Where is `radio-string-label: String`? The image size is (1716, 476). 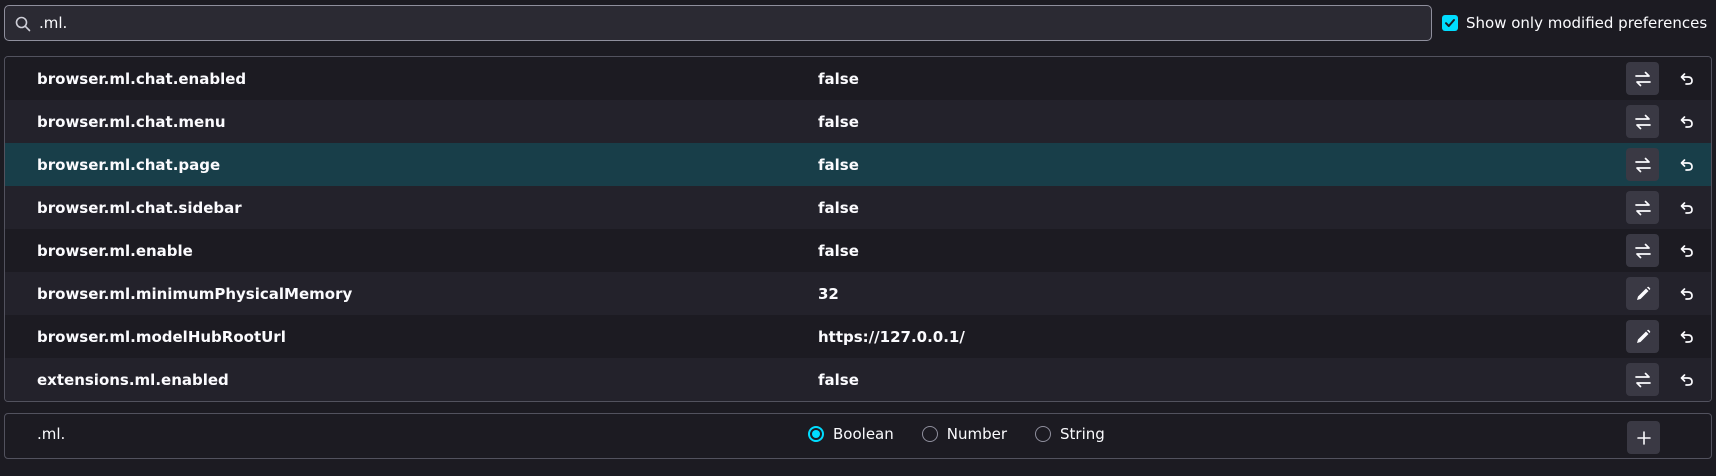 radio-string-label: String is located at coordinates (1082, 434).